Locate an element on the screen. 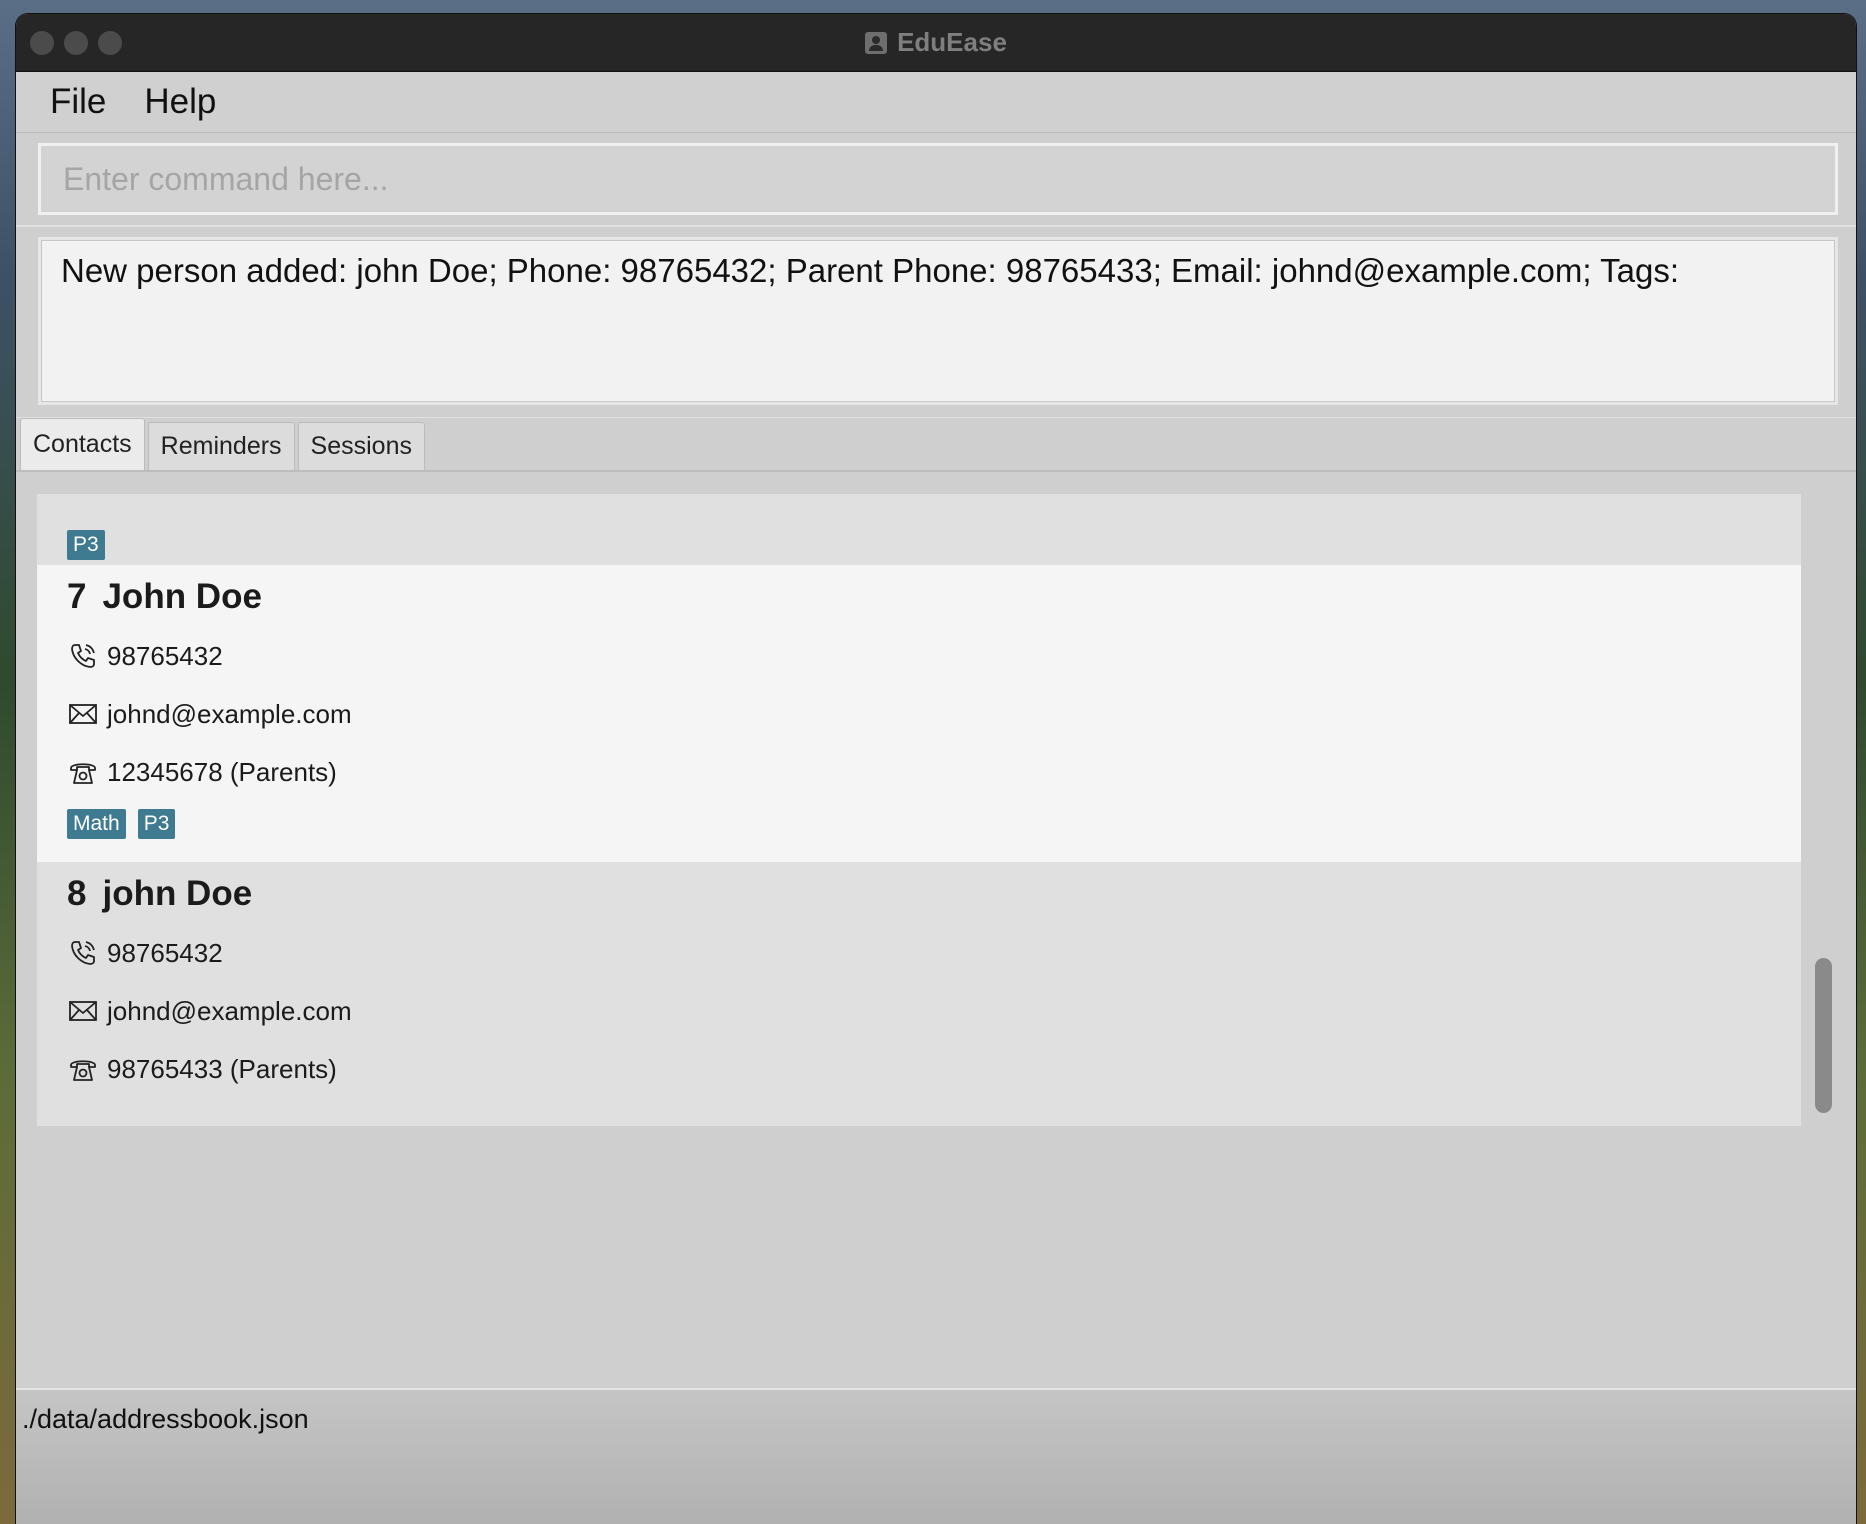 The width and height of the screenshot is (1866, 1524). tab-sessions: Sessions is located at coordinates (361, 446).